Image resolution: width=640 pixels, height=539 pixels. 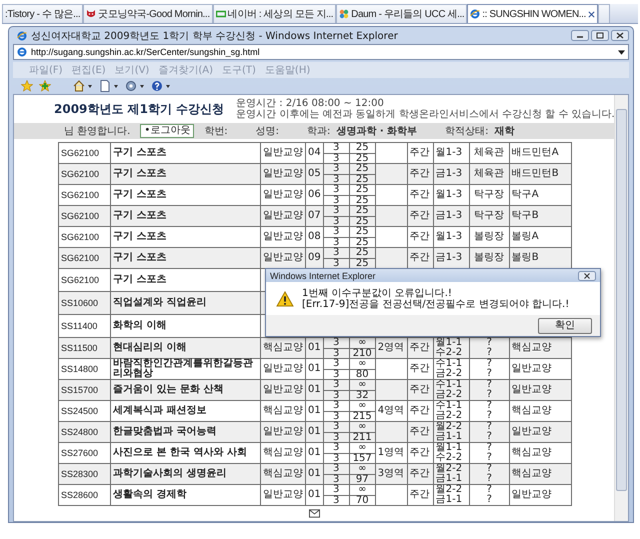 What do you see at coordinates (362, 457) in the screenshot?
I see `table-cell: 157` at bounding box center [362, 457].